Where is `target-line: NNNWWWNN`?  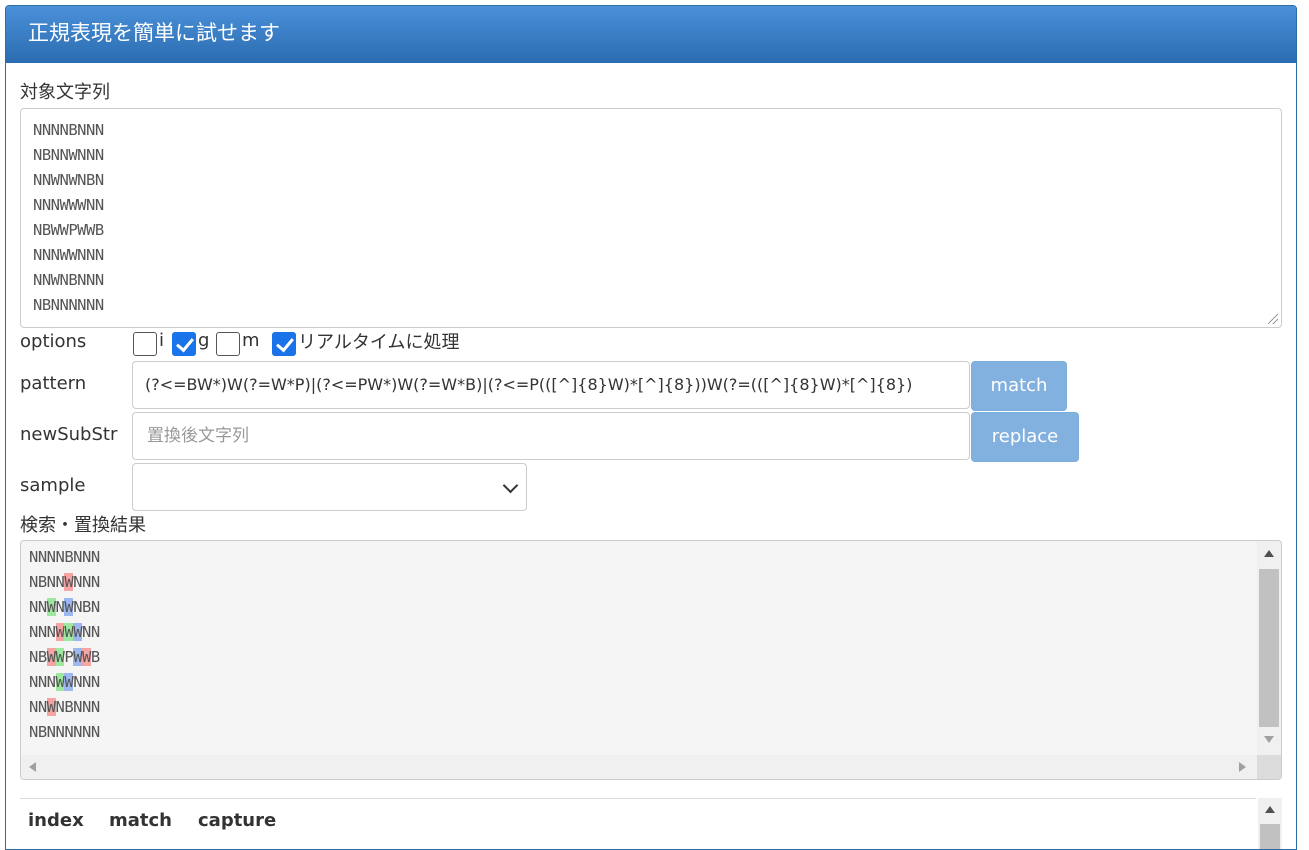
target-line: NNNWWWNN is located at coordinates (68, 205).